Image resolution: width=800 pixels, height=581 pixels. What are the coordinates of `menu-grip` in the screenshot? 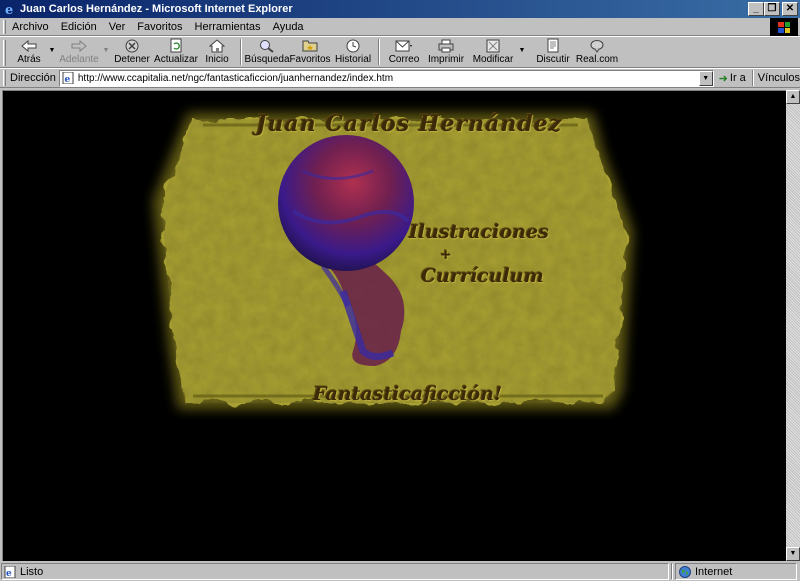 It's located at (4, 27).